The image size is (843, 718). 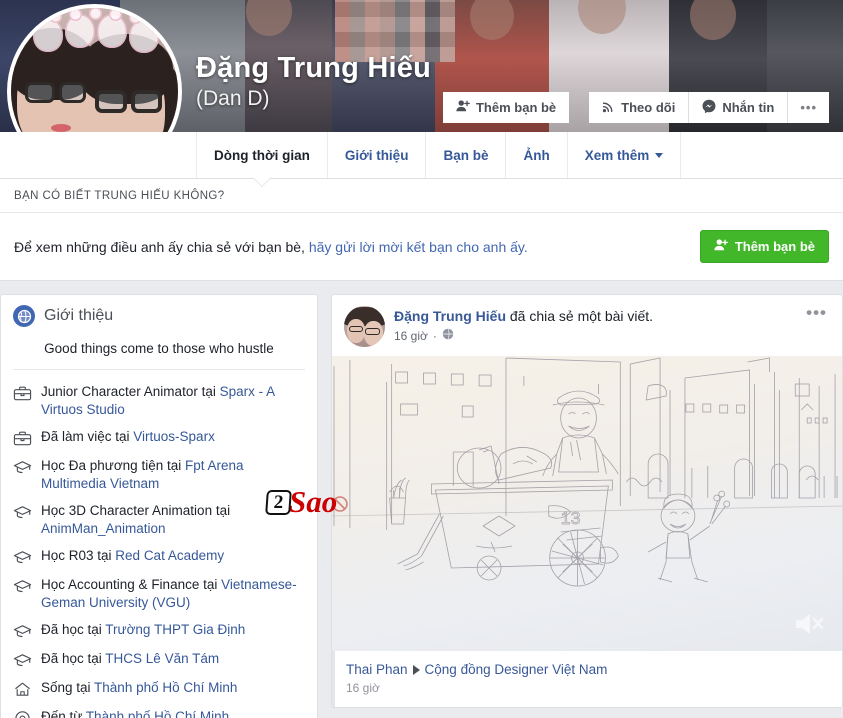 I want to click on list-item-link: Virtuos-Sparx, so click(x=174, y=436).